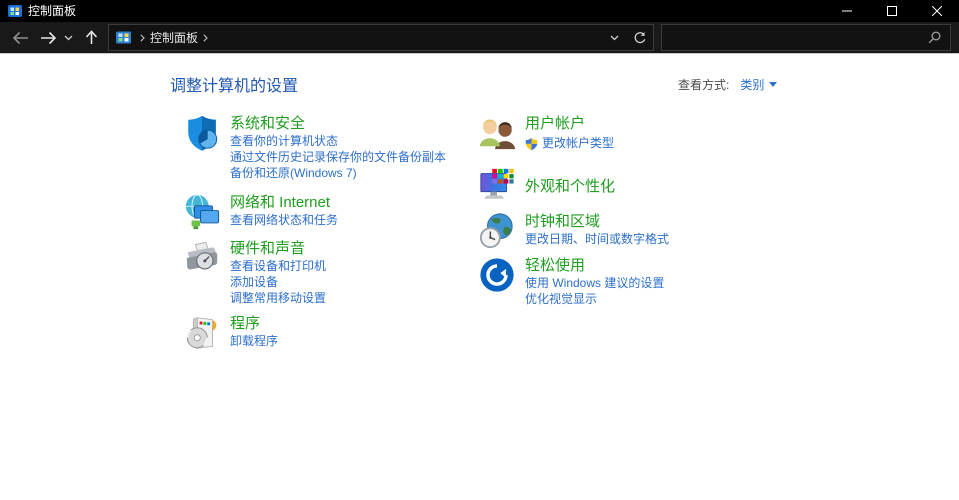 Image resolution: width=959 pixels, height=500 pixels. I want to click on recent-pages-dropdown, so click(68, 38).